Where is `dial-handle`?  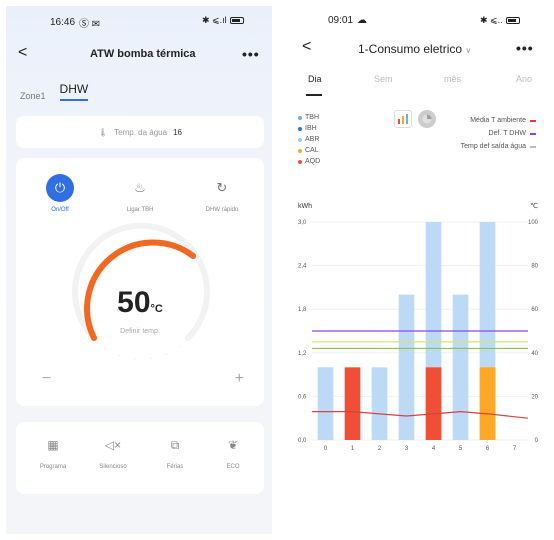
dial-handle is located at coordinates (193, 256).